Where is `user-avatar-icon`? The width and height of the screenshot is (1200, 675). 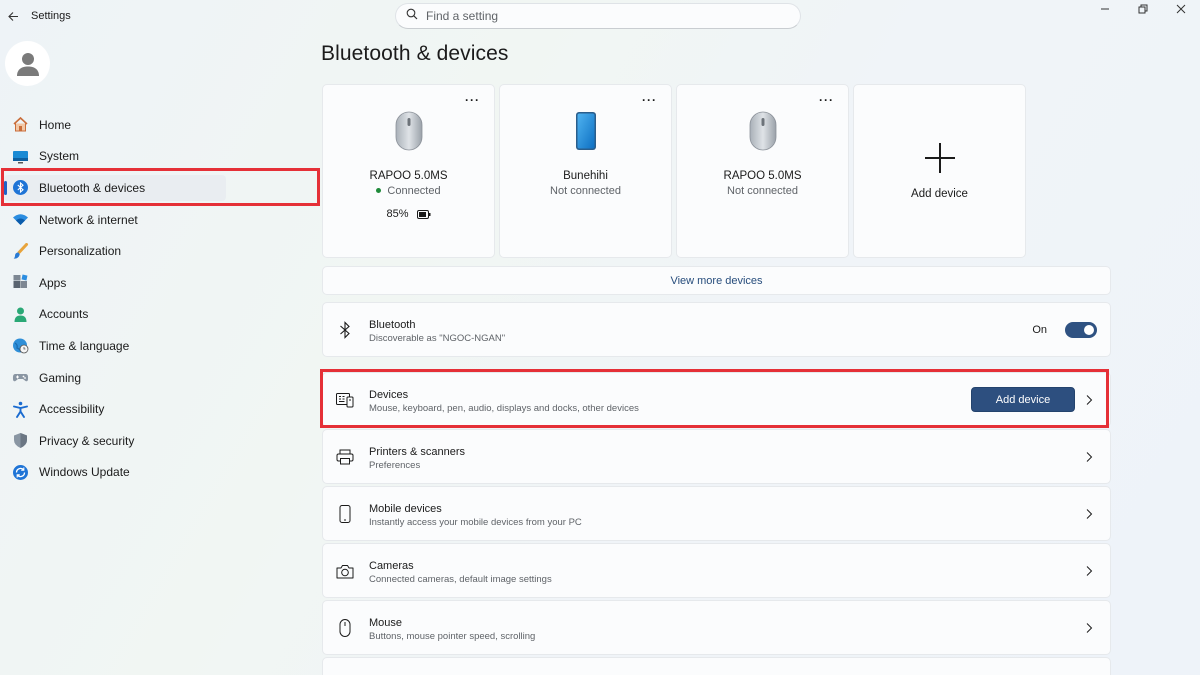 user-avatar-icon is located at coordinates (27, 64).